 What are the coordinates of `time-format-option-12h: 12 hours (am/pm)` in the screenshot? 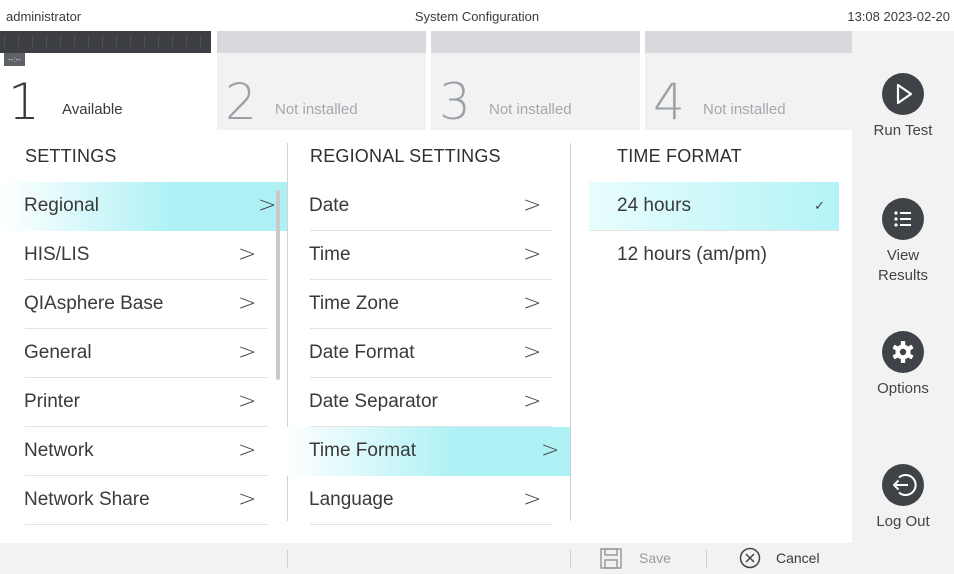 It's located at (714, 255).